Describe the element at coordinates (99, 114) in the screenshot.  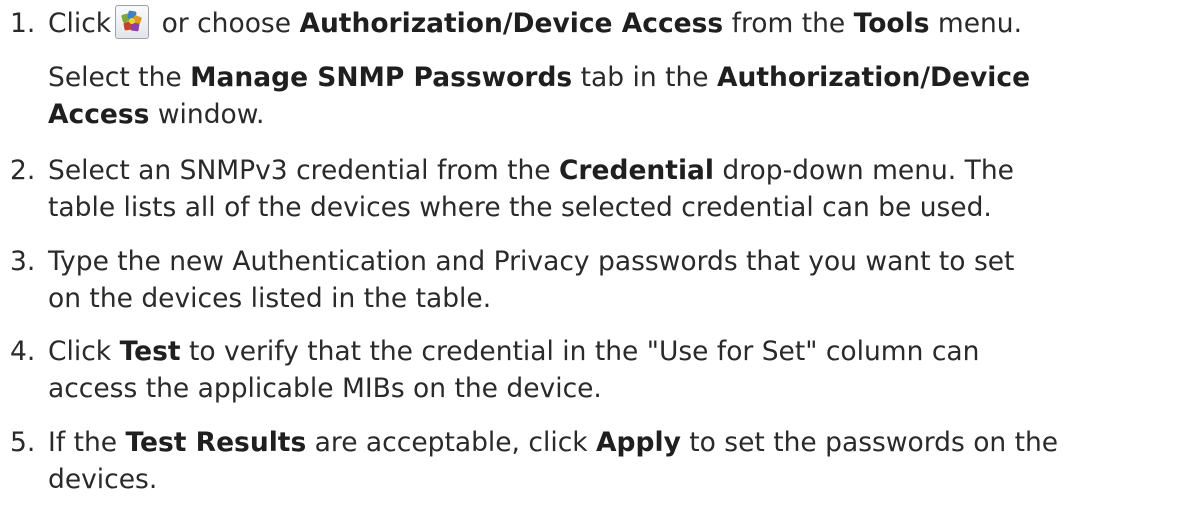
I see `window-name-continued: Access` at that location.